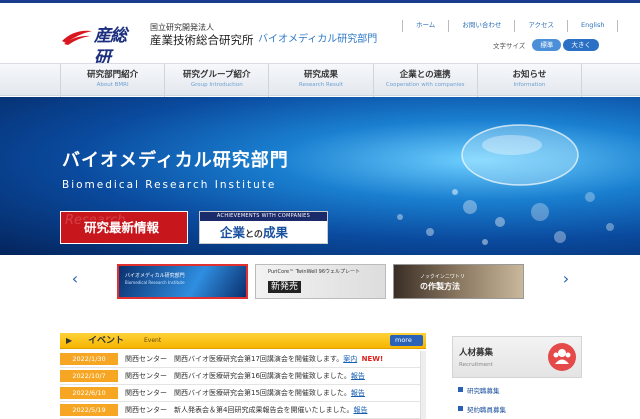 This screenshot has height=419, width=640. What do you see at coordinates (566, 279) in the screenshot?
I see `carousel-next-icon: ›` at bounding box center [566, 279].